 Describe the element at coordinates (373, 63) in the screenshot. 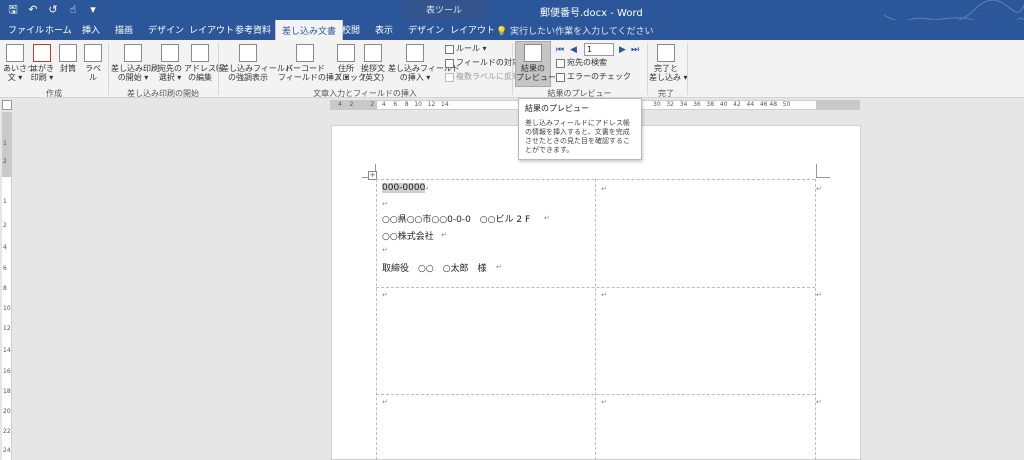

I see `greeting-line-button: 挨拶文 (英文)` at that location.